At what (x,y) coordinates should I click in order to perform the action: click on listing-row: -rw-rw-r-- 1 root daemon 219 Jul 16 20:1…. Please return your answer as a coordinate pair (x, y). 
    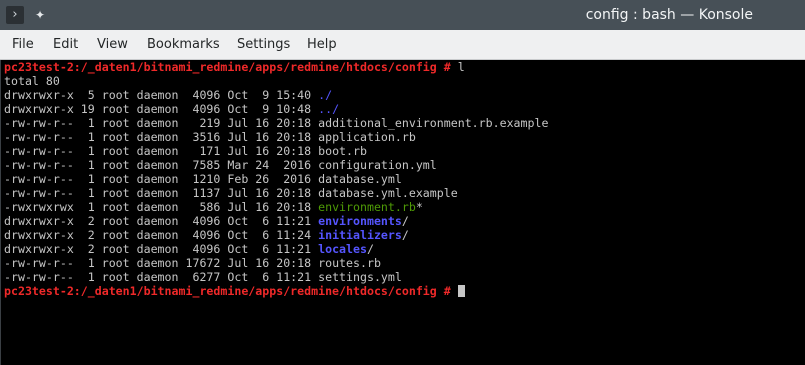
    Looking at the image, I should click on (404, 123).